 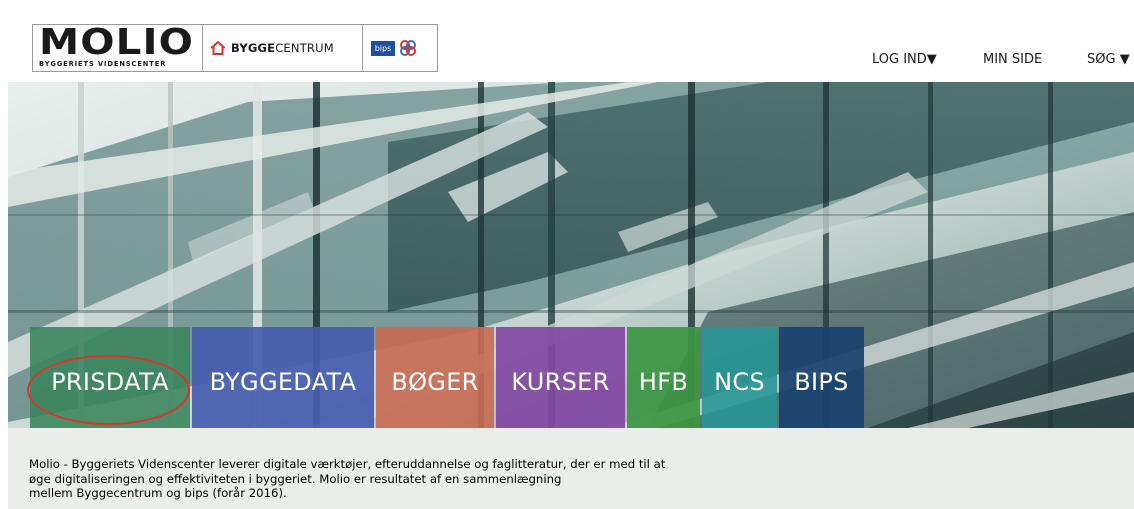 What do you see at coordinates (110, 381) in the screenshot?
I see `tile-prisdata-label: PRISDATA` at bounding box center [110, 381].